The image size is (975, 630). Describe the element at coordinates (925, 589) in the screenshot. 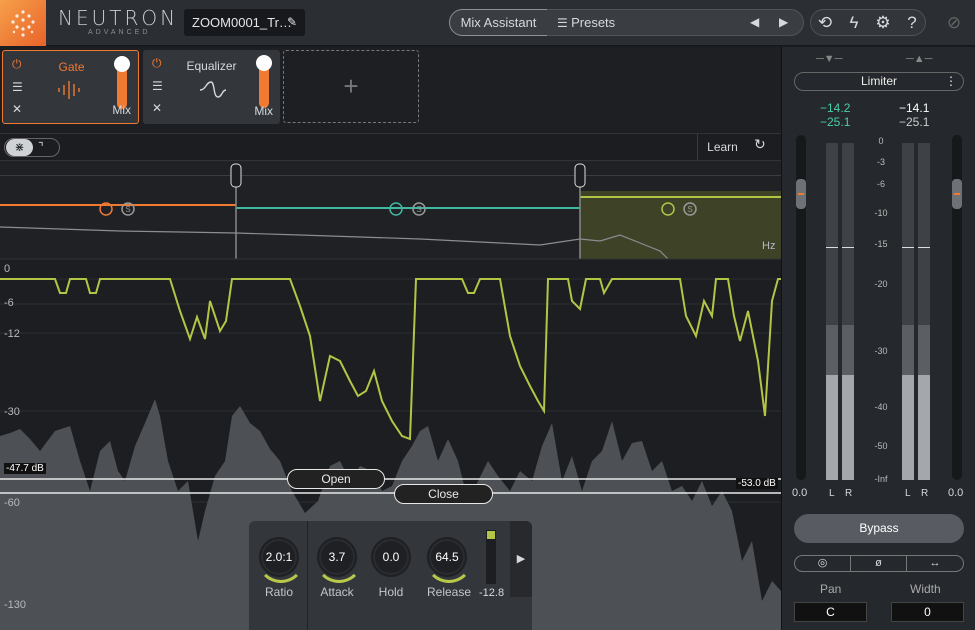

I see `width-label: Width` at that location.